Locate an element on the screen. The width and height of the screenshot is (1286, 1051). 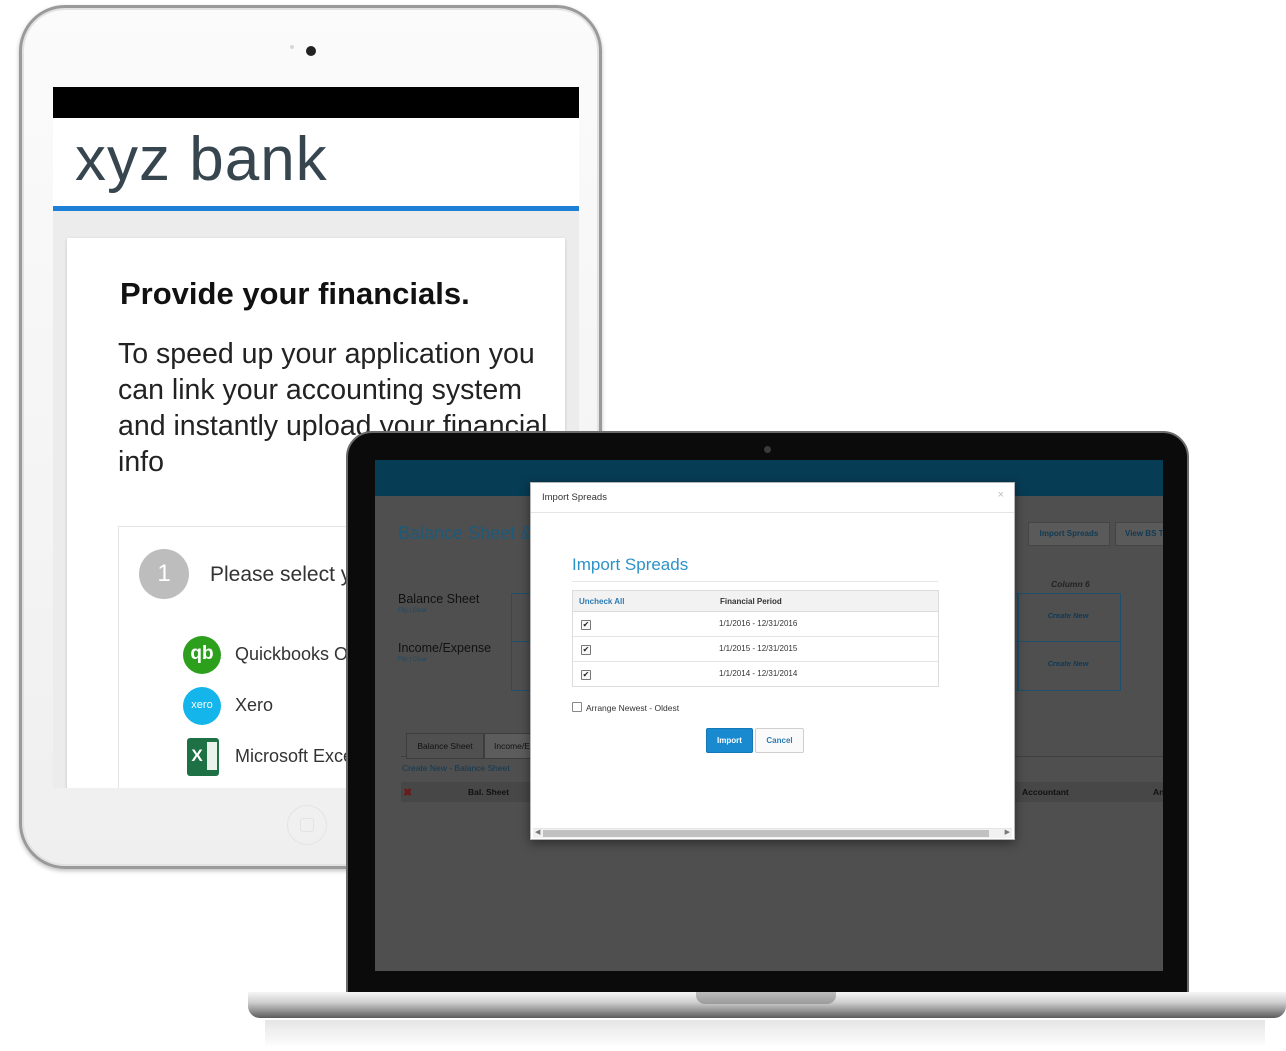
close-icon: × is located at coordinates (1001, 495).